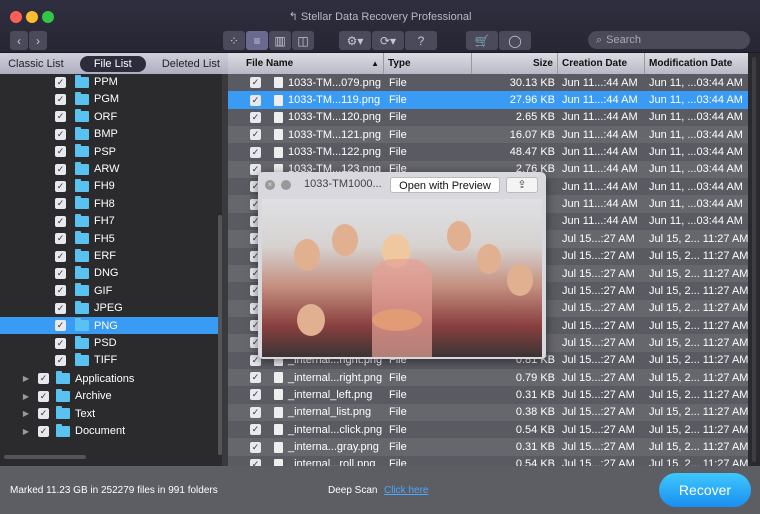  What do you see at coordinates (669, 40) in the screenshot?
I see `search-input: ⌕ Search` at bounding box center [669, 40].